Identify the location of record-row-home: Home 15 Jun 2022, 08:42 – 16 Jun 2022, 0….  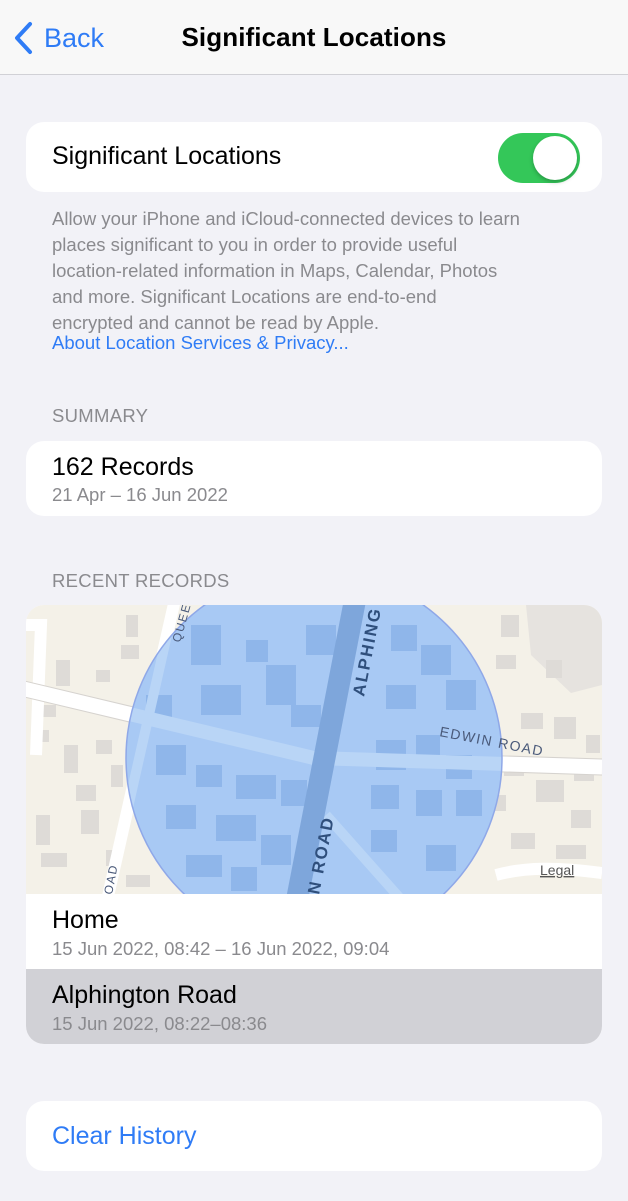
(314, 931).